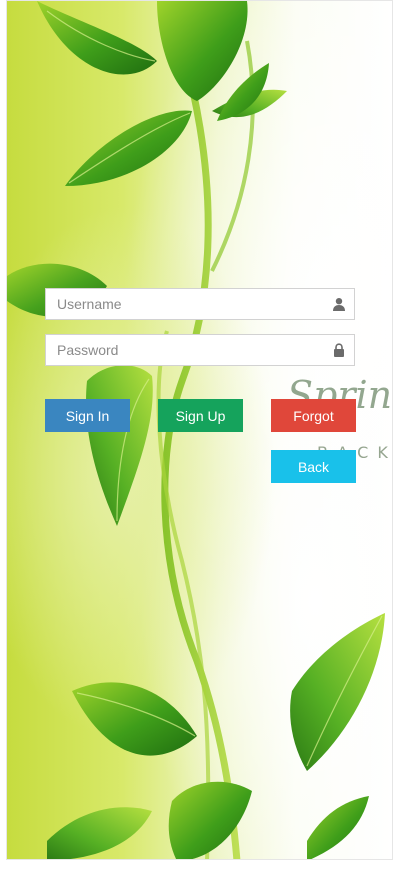 The image size is (403, 873). Describe the element at coordinates (313, 415) in the screenshot. I see `forgot-button: Forgot` at that location.